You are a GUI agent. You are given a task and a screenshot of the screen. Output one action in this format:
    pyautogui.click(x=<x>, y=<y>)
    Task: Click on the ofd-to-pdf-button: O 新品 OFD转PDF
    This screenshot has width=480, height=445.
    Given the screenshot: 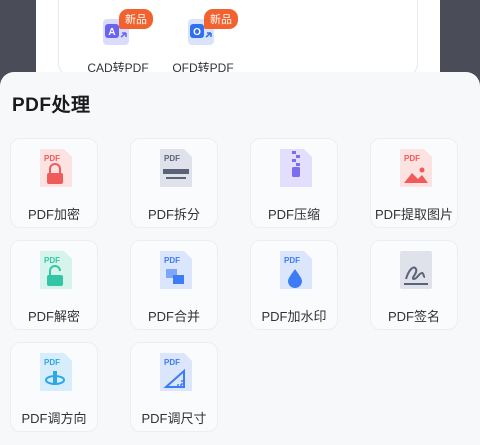 What is the action you would take?
    pyautogui.click(x=203, y=42)
    